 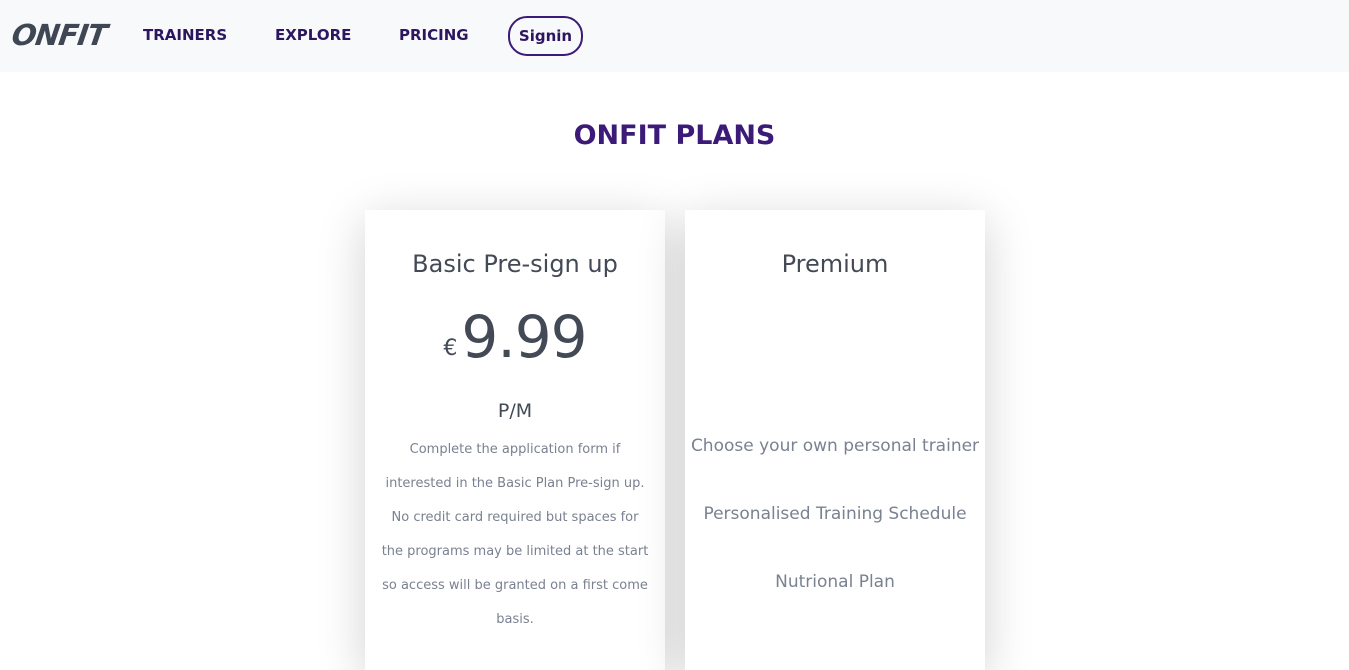 I want to click on plan-price: €9.99, so click(x=515, y=337).